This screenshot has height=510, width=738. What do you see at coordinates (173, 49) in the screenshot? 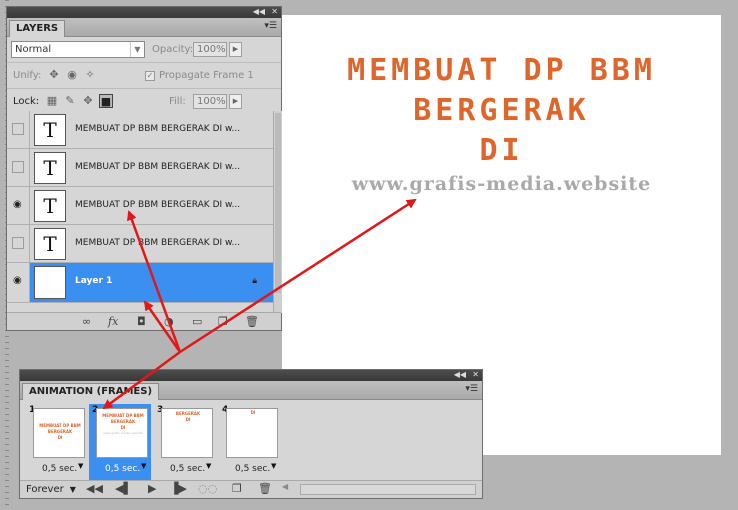
I see `opacity-label: Opacity:` at bounding box center [173, 49].